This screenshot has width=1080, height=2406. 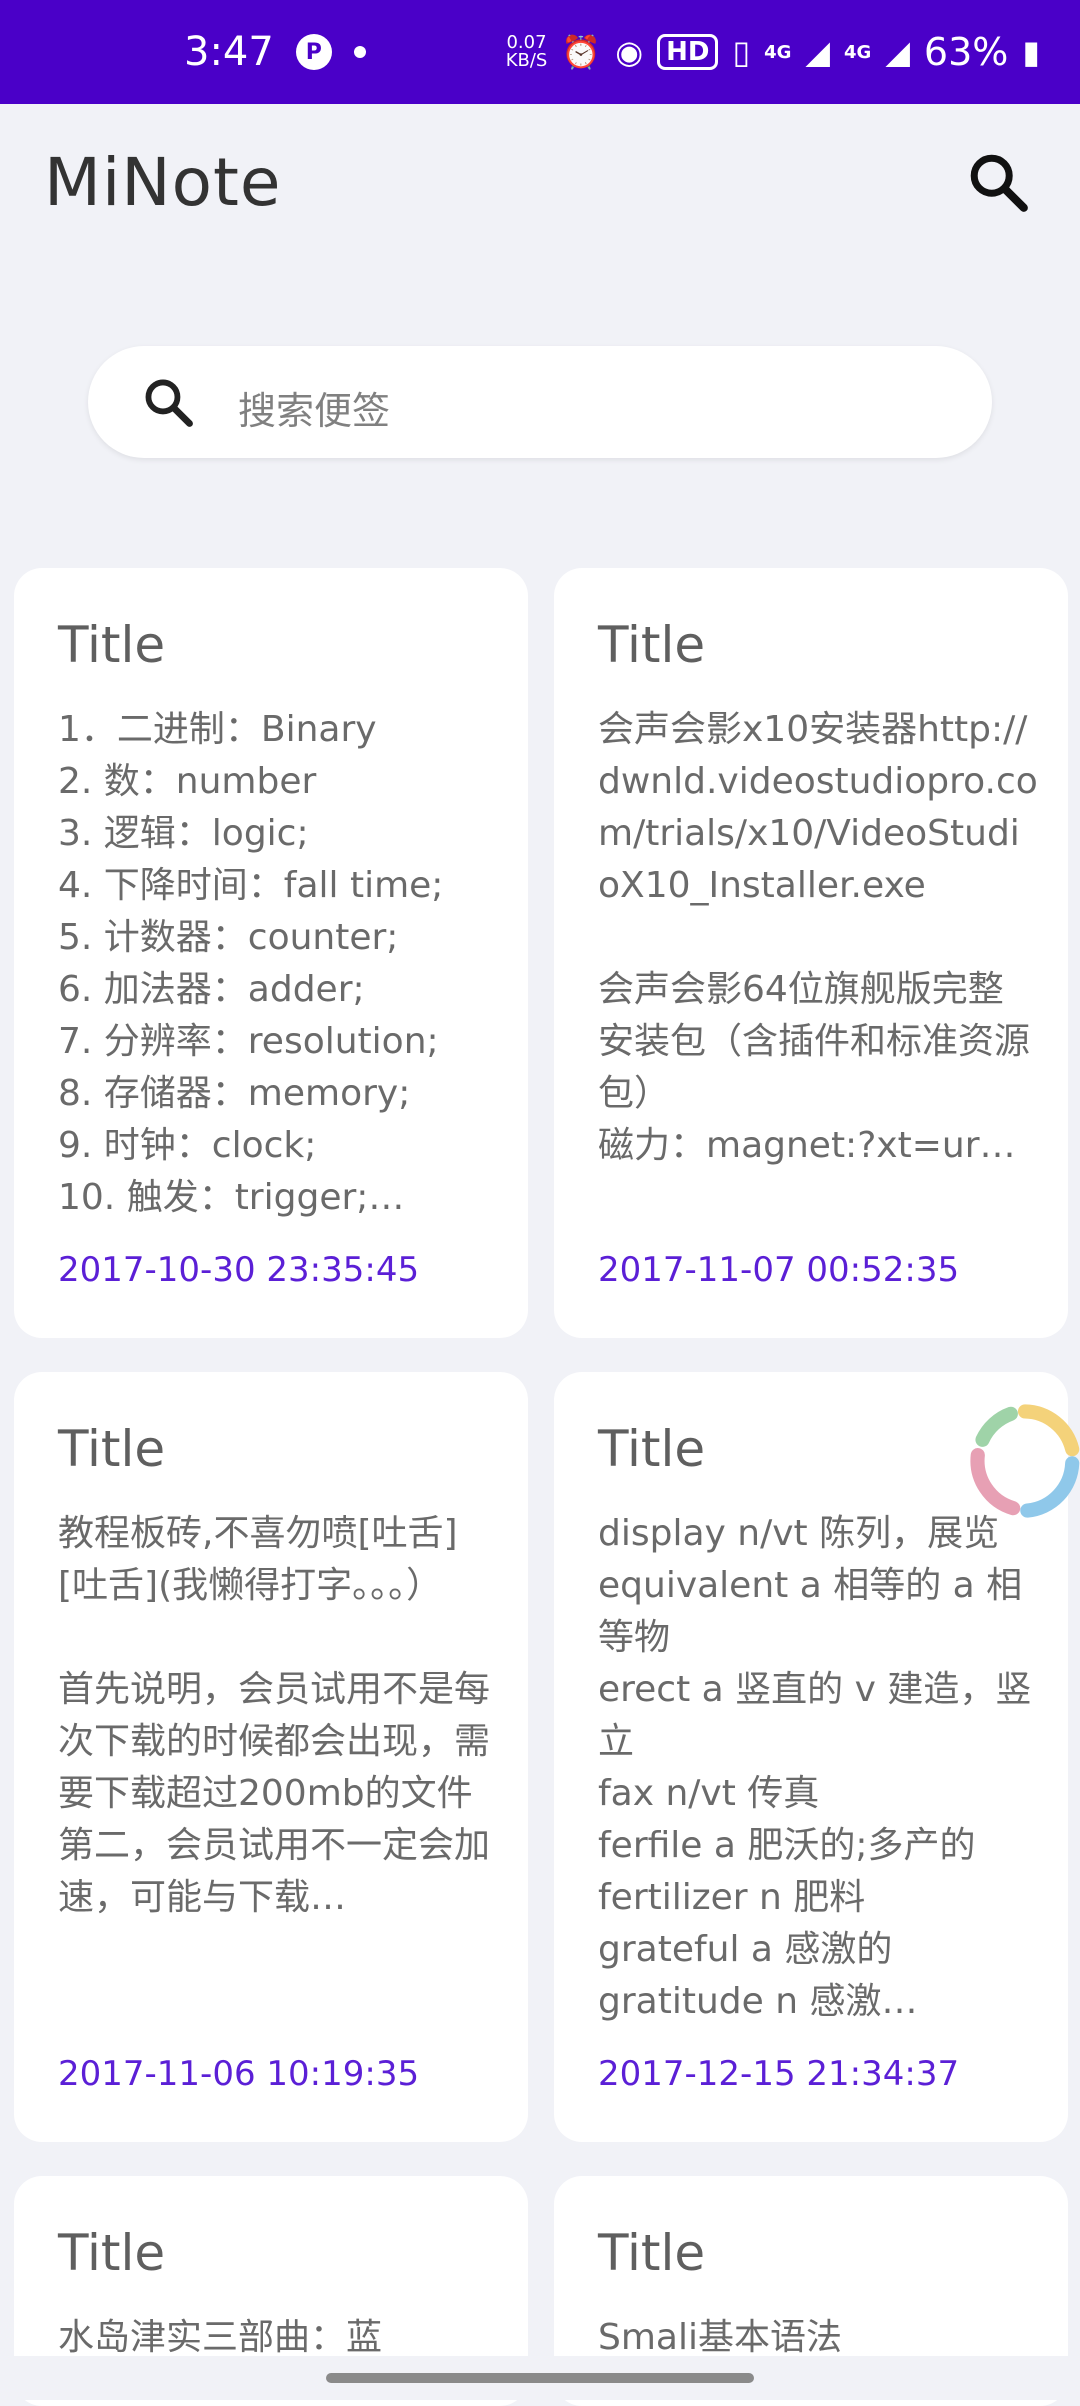 I want to click on note-date: 2017-10-30 23:35:45, so click(x=239, y=1270).